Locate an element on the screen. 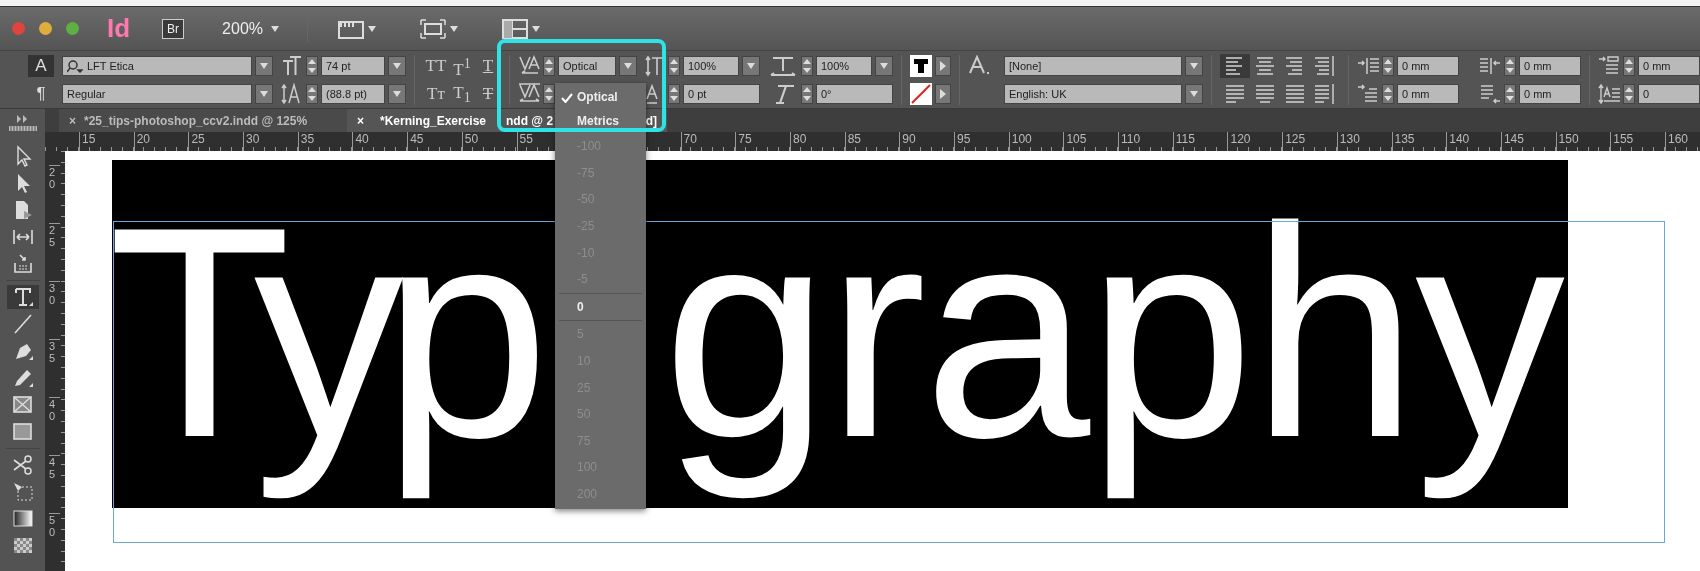  vertical-scale-field: 100% is located at coordinates (711, 65).